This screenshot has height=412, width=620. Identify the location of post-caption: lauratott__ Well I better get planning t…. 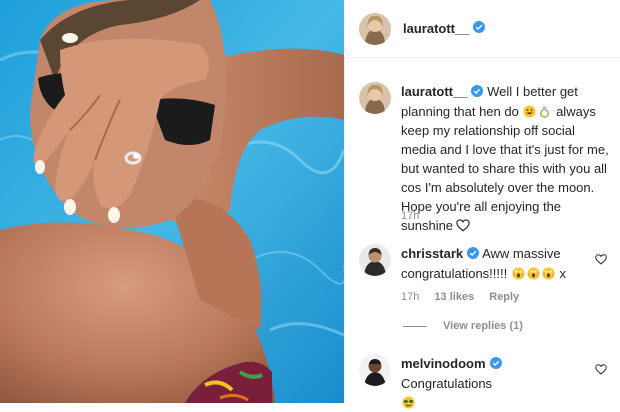
(484, 158).